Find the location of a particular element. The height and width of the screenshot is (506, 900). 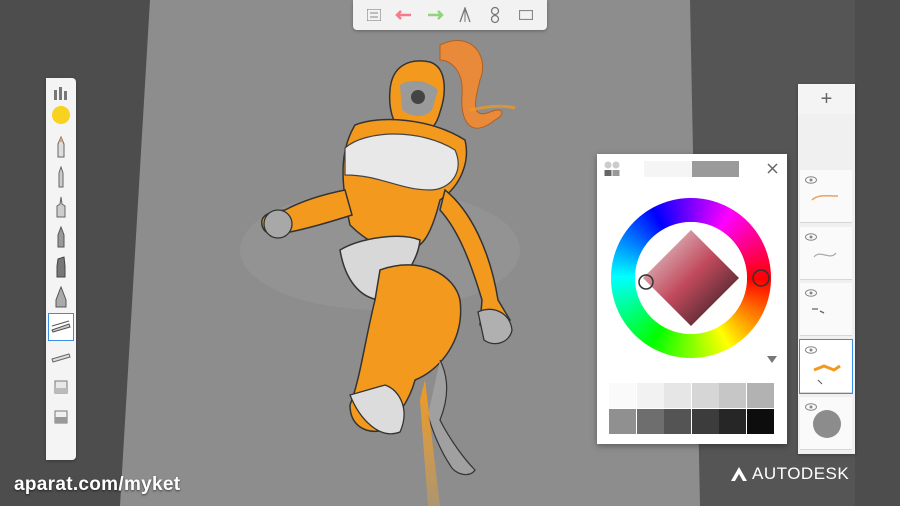

brand-name: AUTODESK is located at coordinates (801, 473).